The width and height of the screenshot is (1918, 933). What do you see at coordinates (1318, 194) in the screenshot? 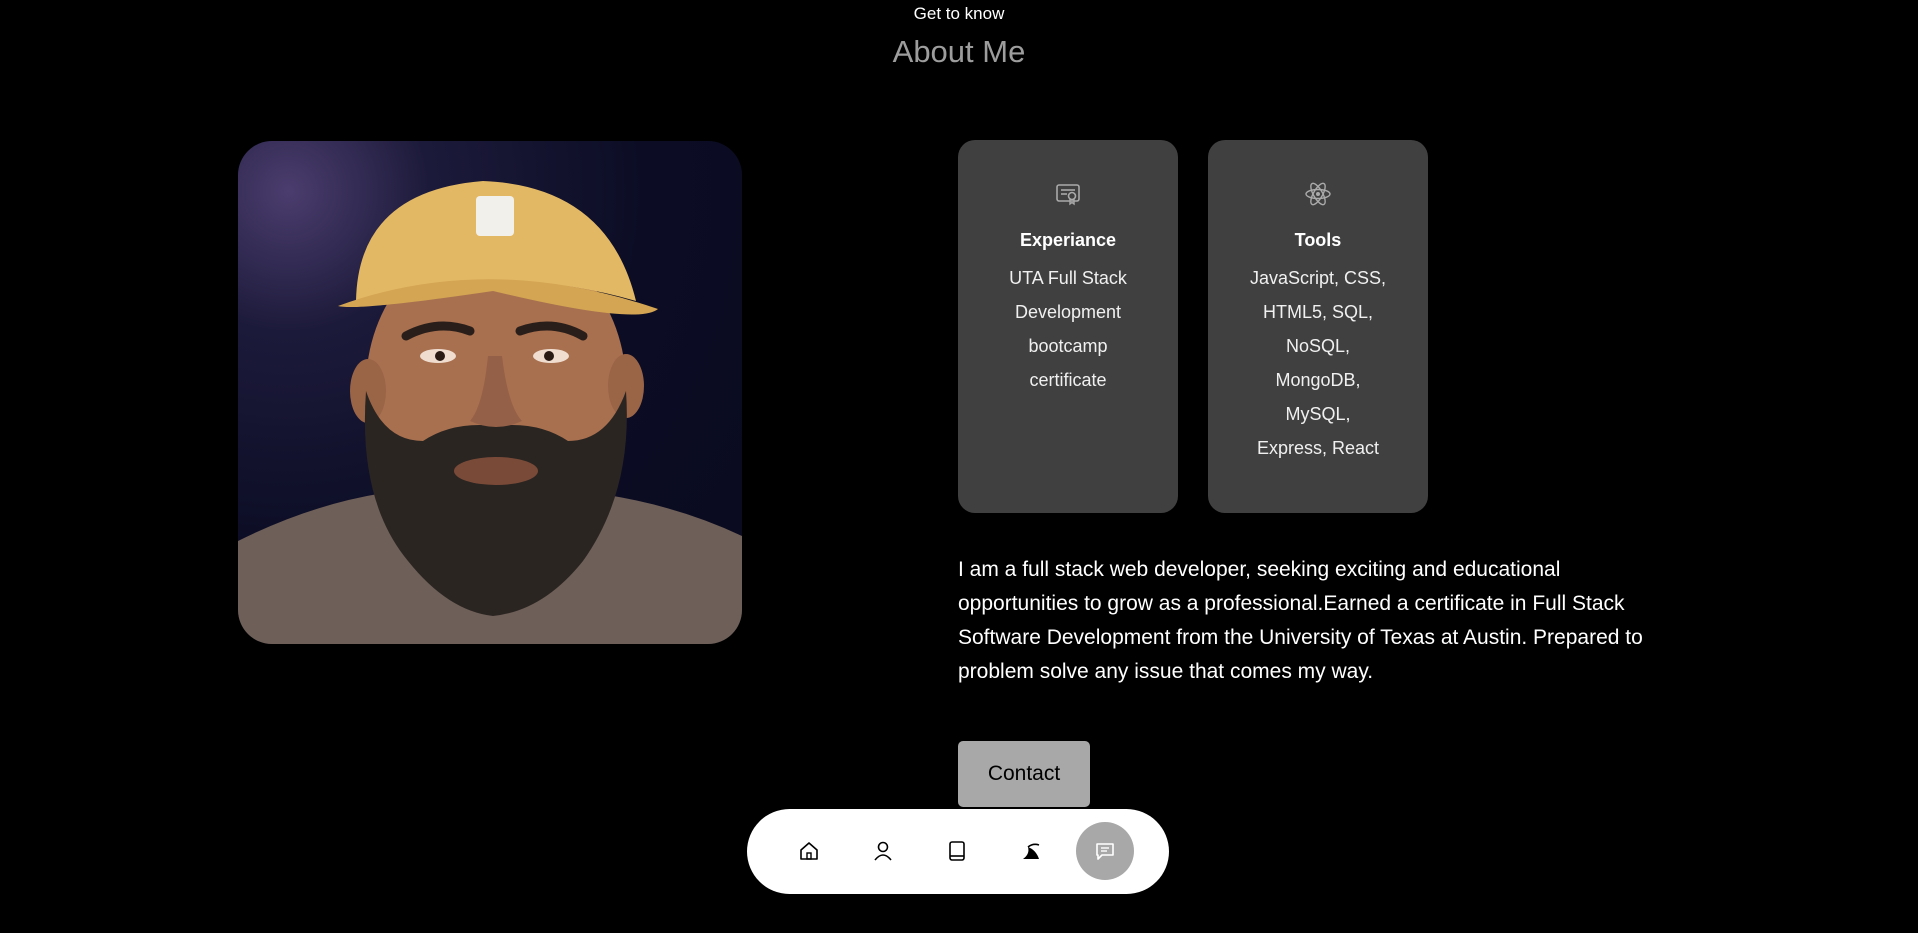
I see `react-icon` at bounding box center [1318, 194].